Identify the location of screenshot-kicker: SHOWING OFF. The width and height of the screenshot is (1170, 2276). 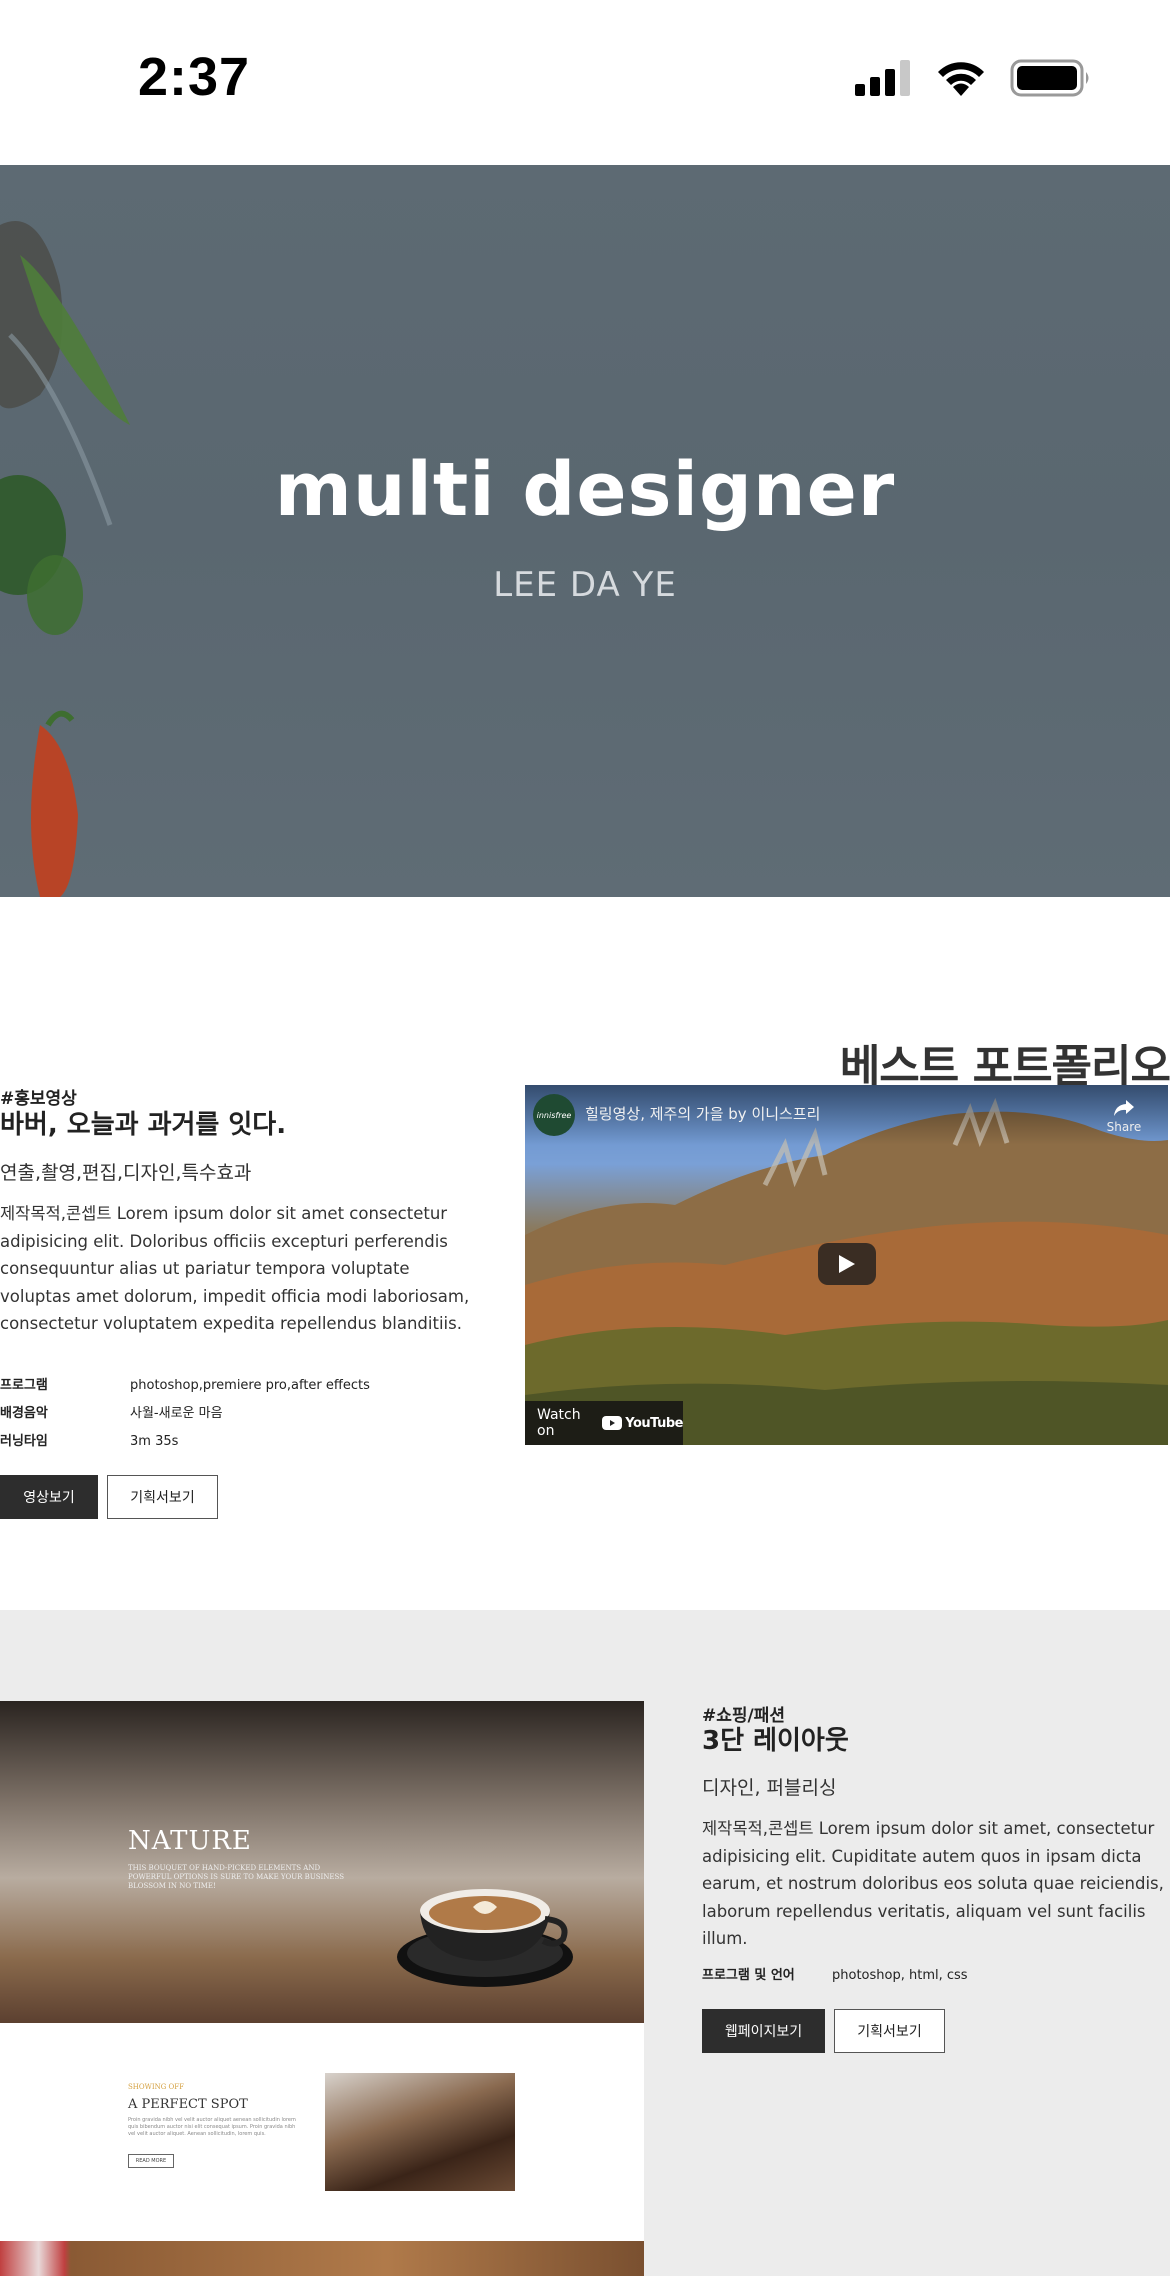
(156, 2087).